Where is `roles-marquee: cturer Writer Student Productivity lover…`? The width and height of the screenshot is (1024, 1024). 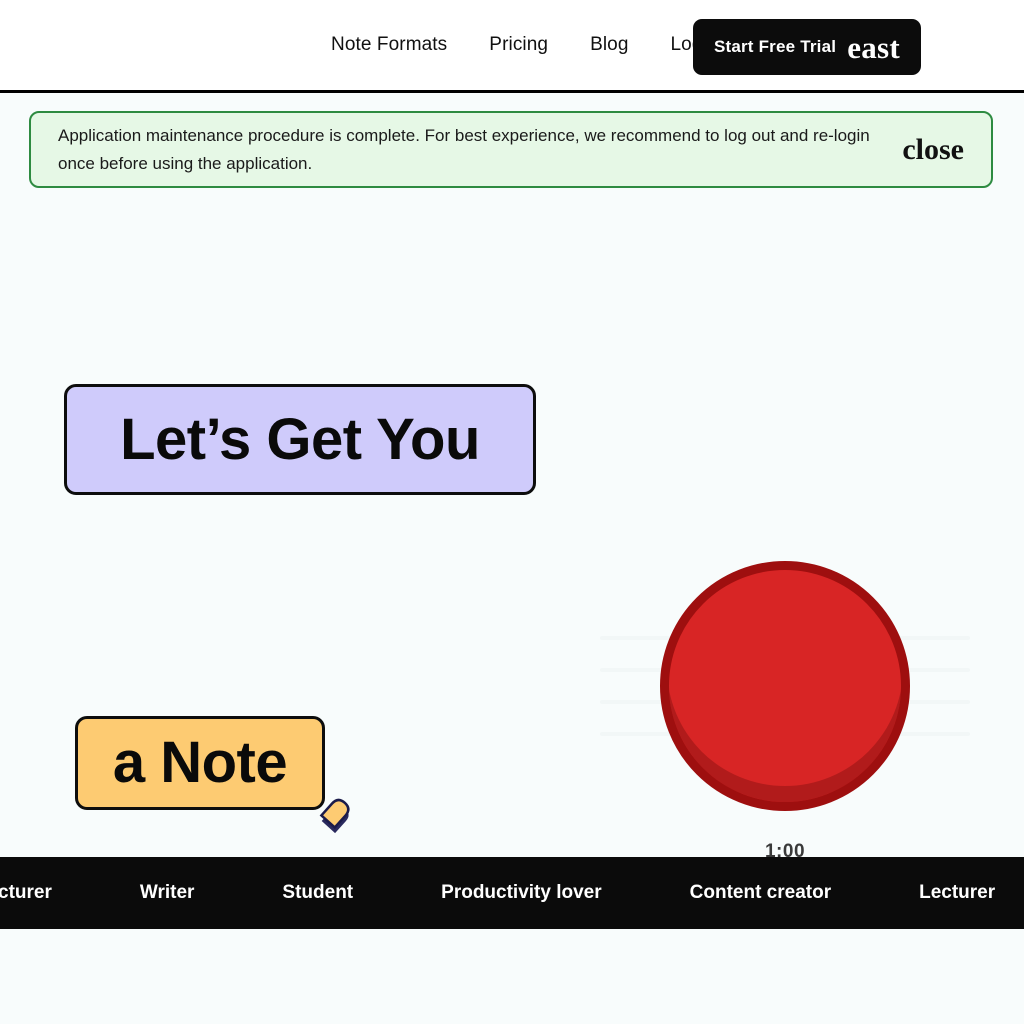 roles-marquee: cturer Writer Student Productivity lover… is located at coordinates (512, 893).